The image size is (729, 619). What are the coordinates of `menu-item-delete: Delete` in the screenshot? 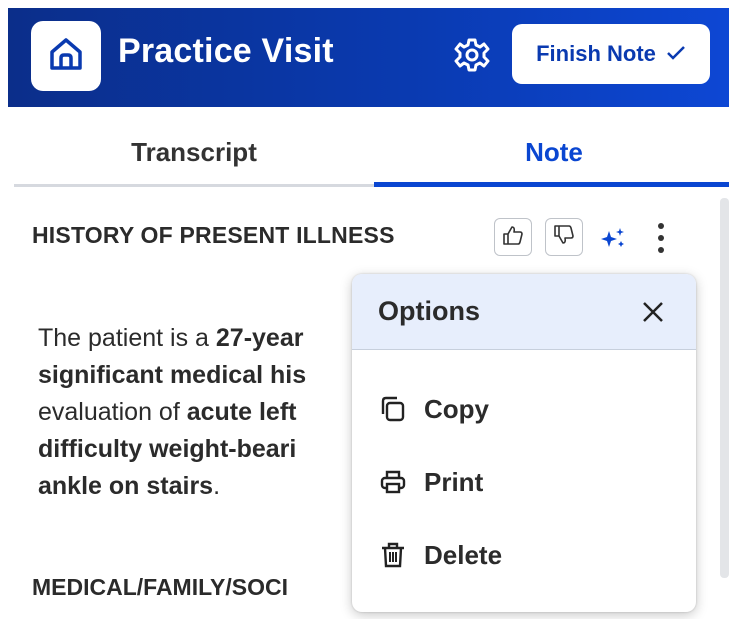 It's located at (440, 555).